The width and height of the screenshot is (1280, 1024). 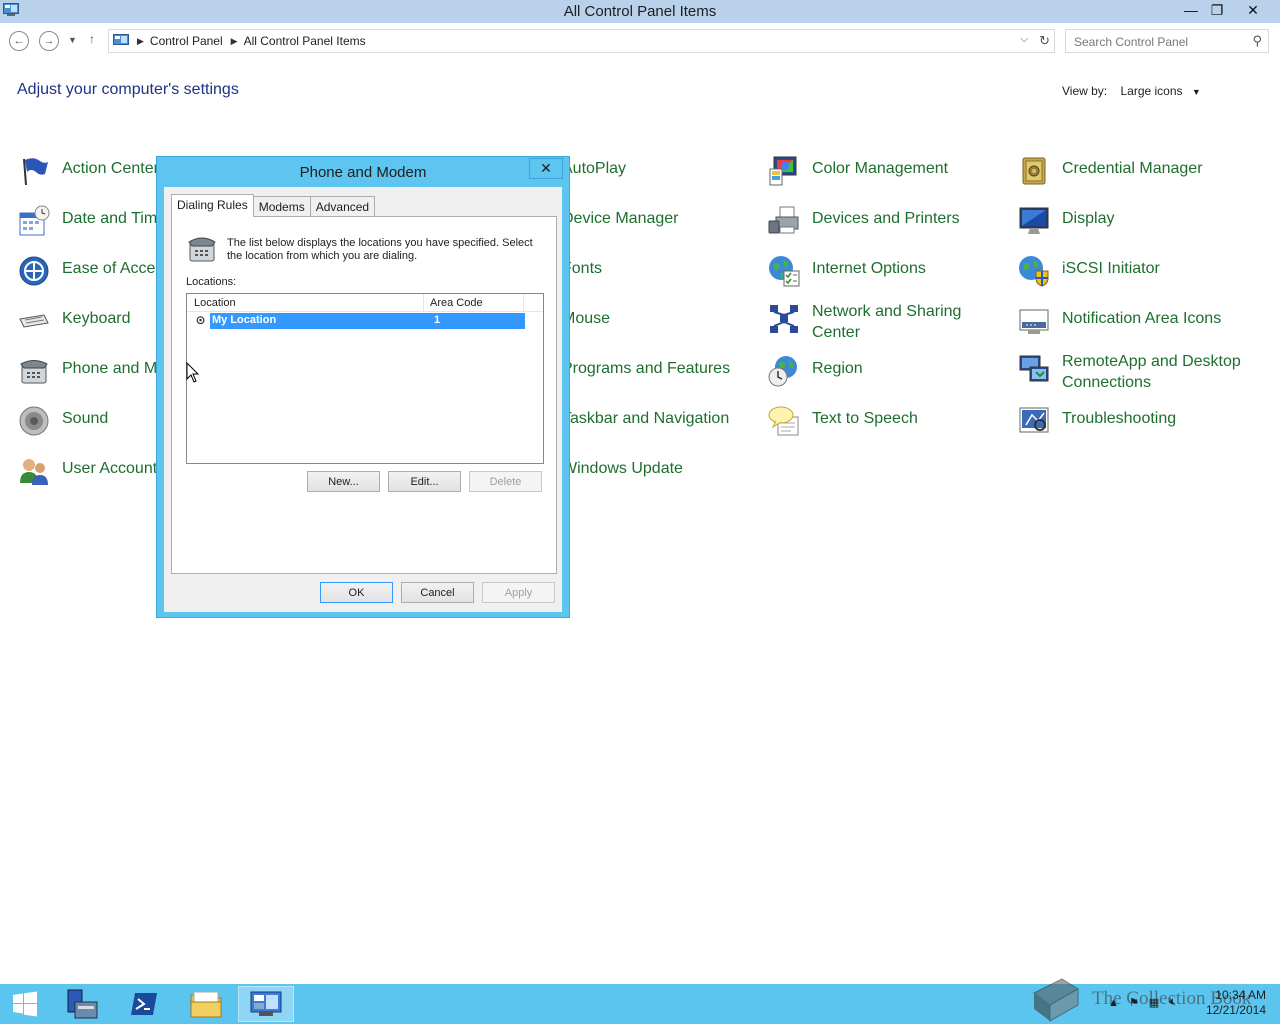 What do you see at coordinates (546, 168) in the screenshot?
I see `dialog-close-button: ✕` at bounding box center [546, 168].